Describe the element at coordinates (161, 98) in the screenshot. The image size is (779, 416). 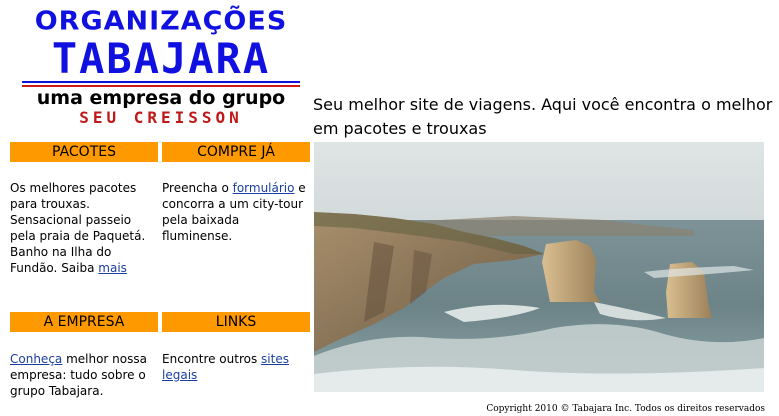
I see `logo-tagline: uma empresa do grupo` at that location.